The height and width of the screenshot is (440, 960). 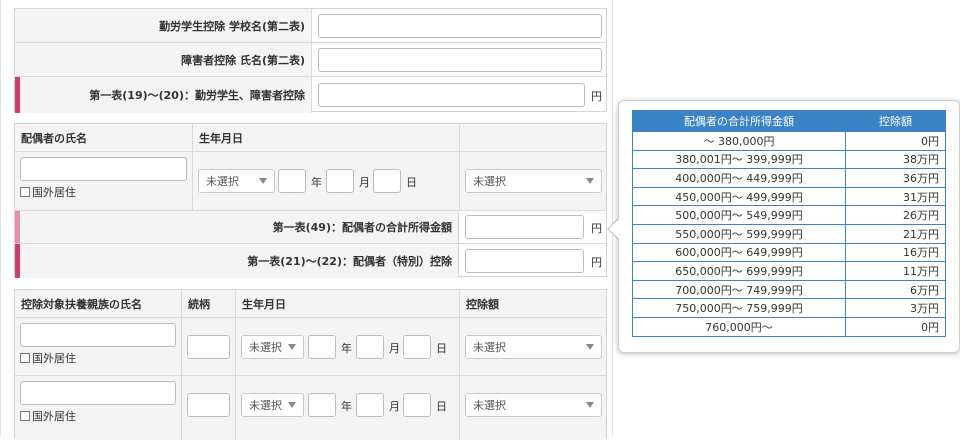 What do you see at coordinates (524, 227) in the screenshot?
I see `spouse-income-input` at bounding box center [524, 227].